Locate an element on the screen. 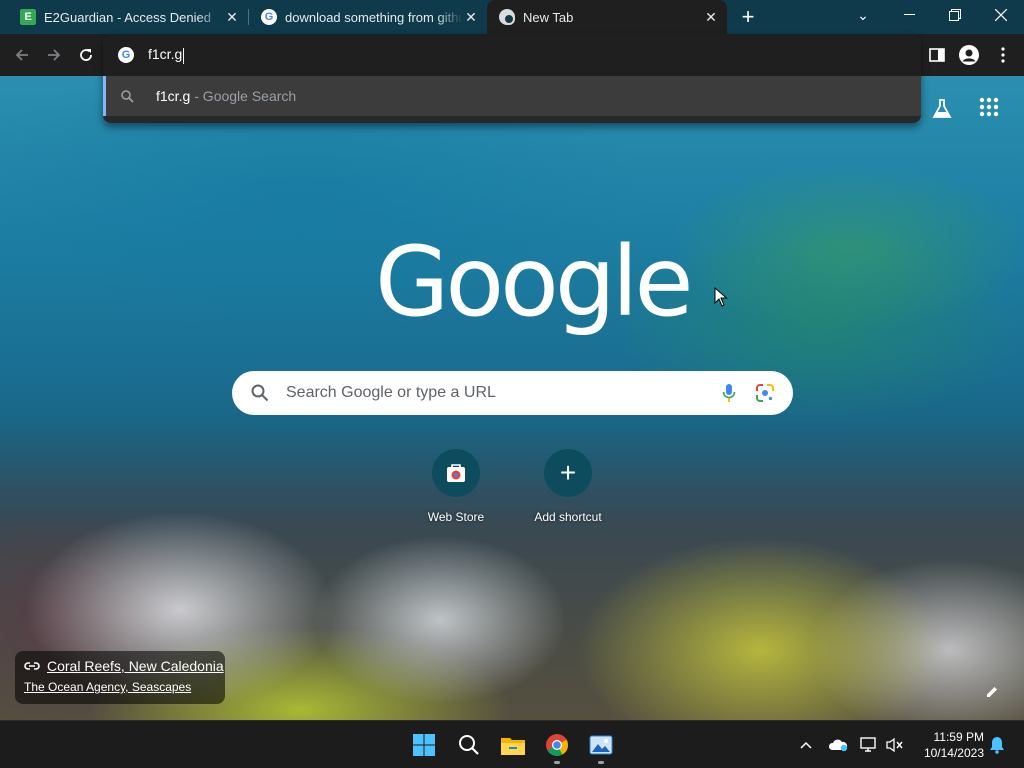  omnibox-suggestion: f1cr.g - Google Search is located at coordinates (512, 96).